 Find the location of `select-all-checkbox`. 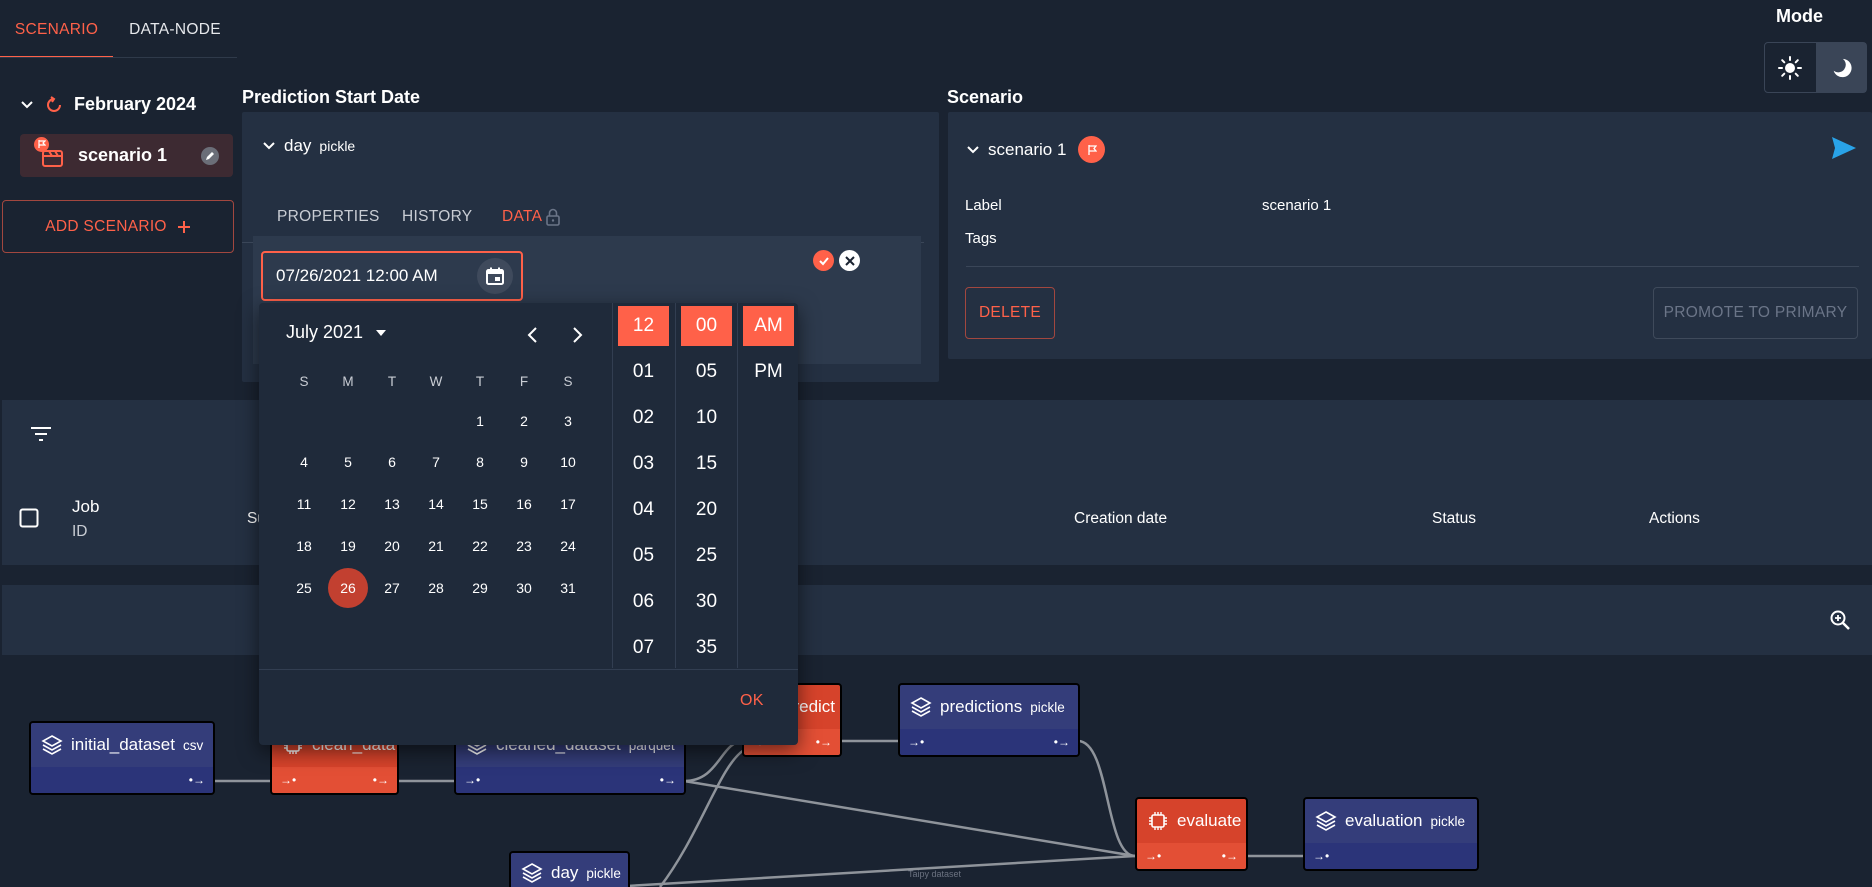

select-all-checkbox is located at coordinates (29, 518).